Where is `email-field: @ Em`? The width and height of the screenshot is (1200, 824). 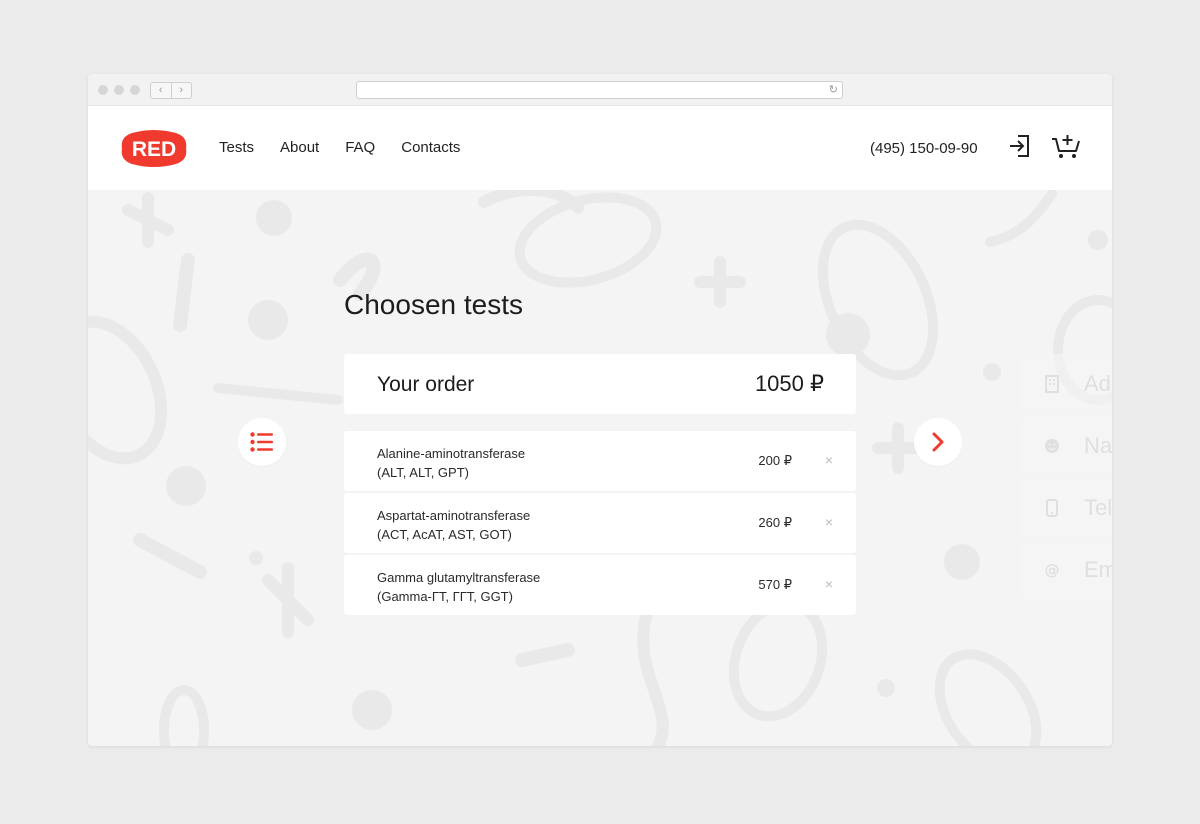 email-field: @ Em is located at coordinates (1066, 570).